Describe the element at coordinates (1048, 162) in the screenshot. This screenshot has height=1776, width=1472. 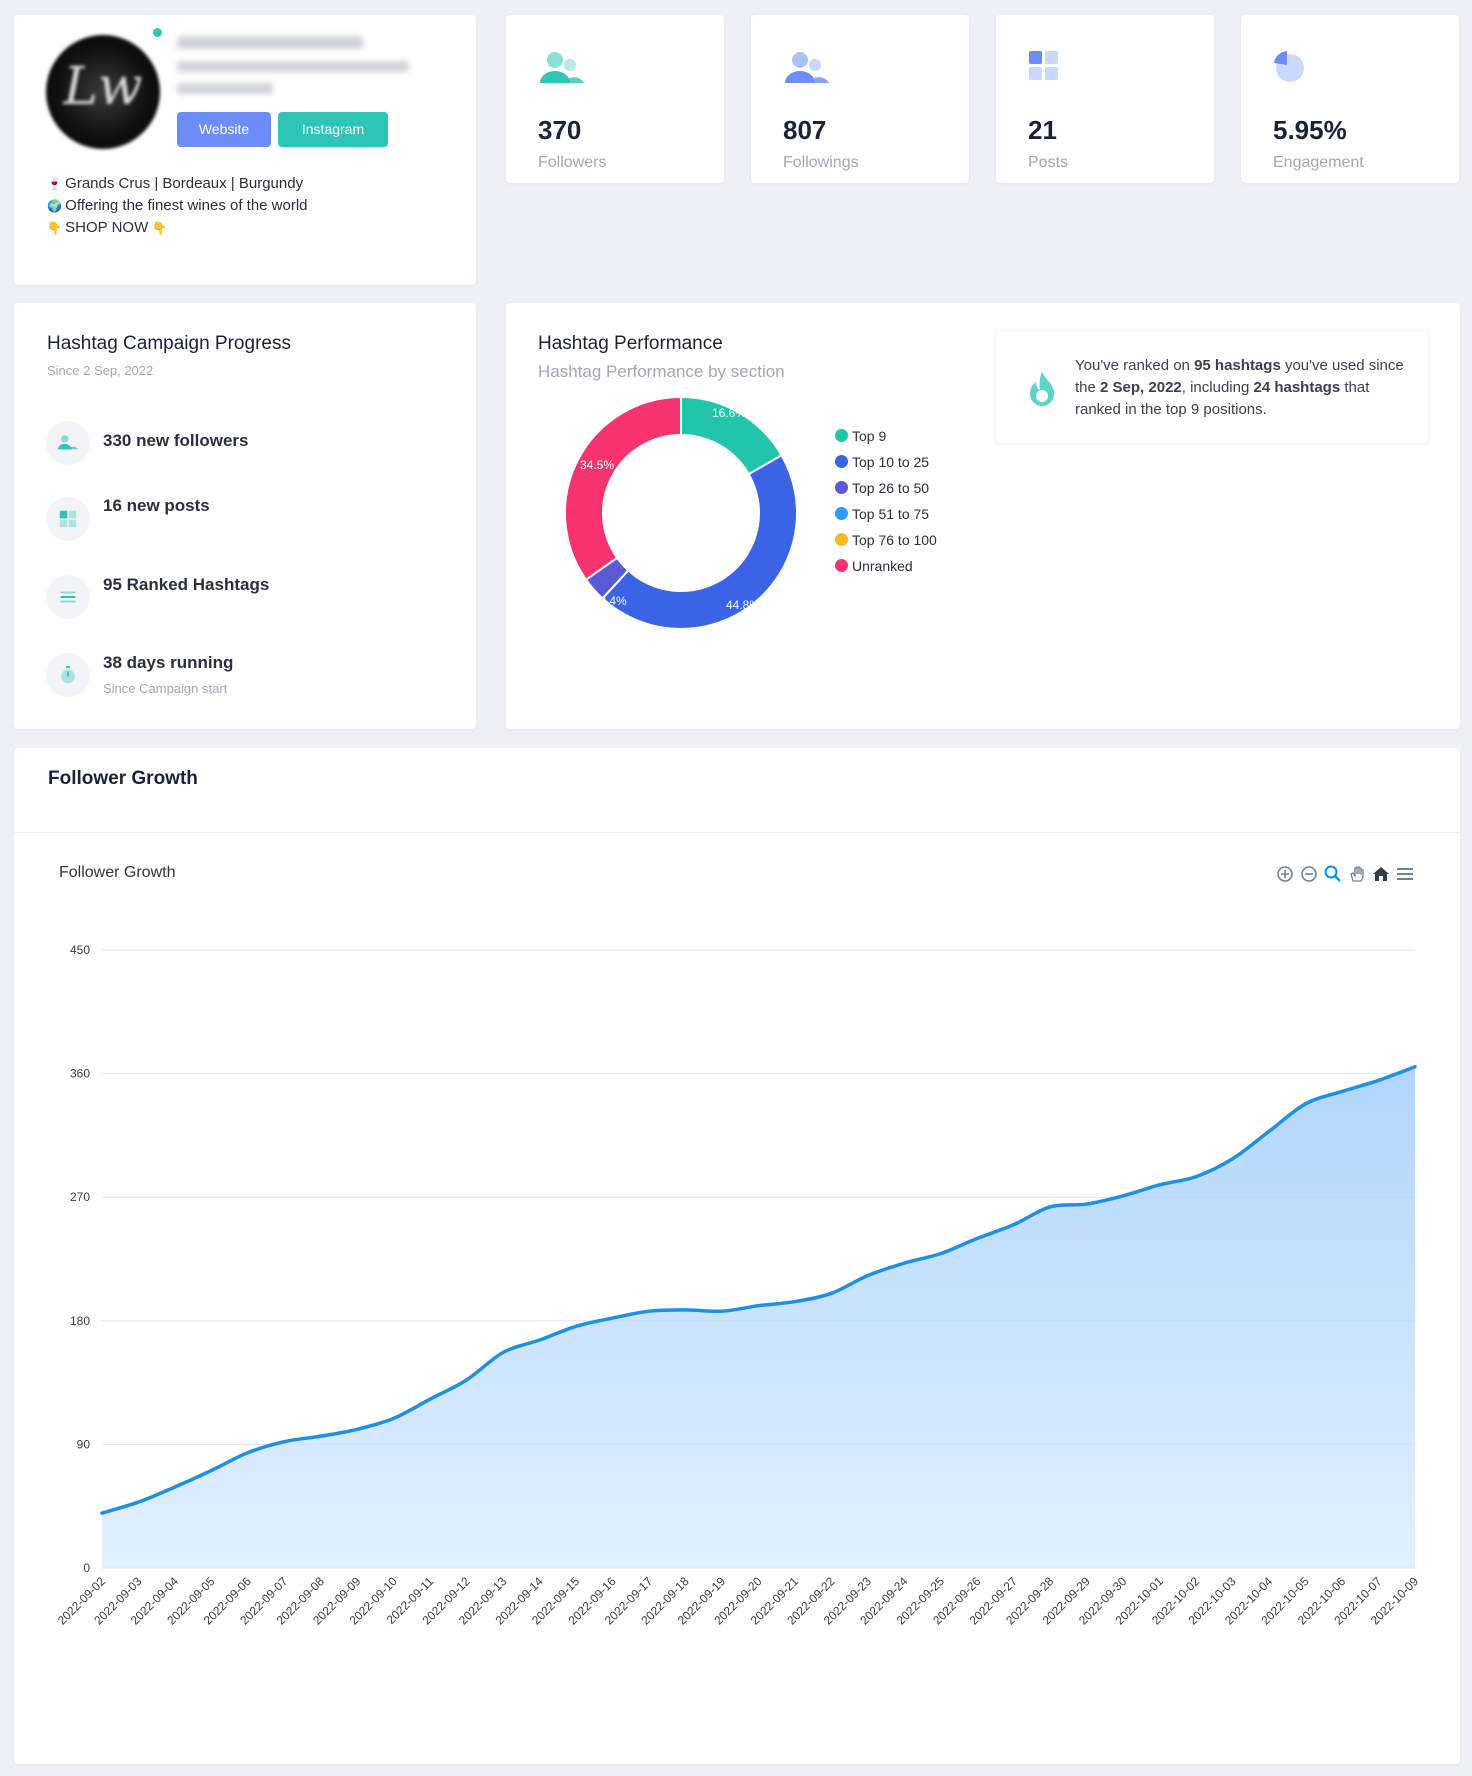
I see `posts-label: Posts` at that location.